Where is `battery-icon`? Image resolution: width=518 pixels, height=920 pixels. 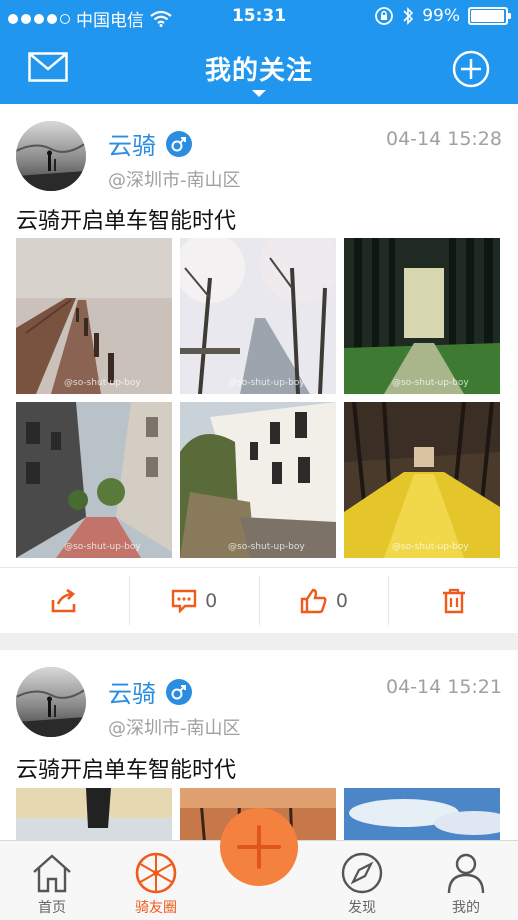
battery-icon is located at coordinates (489, 16).